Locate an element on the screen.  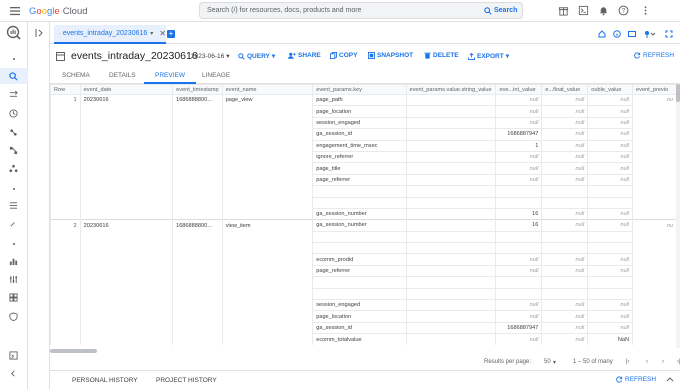
release-notes-icon is located at coordinates (13, 355).